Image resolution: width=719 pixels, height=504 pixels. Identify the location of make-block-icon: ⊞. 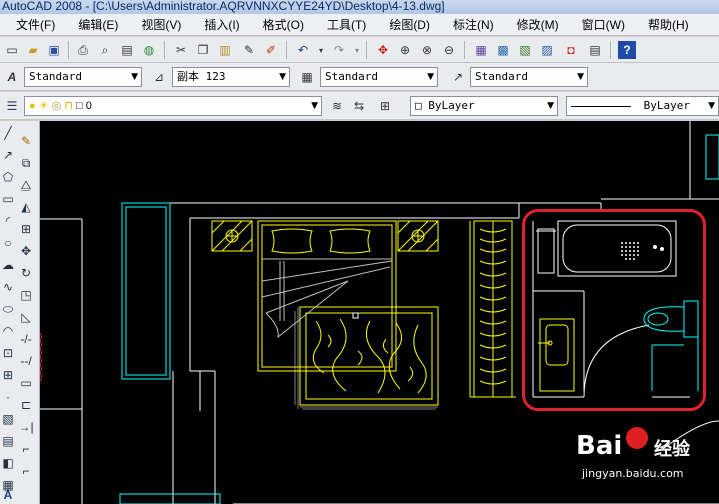
(8, 375).